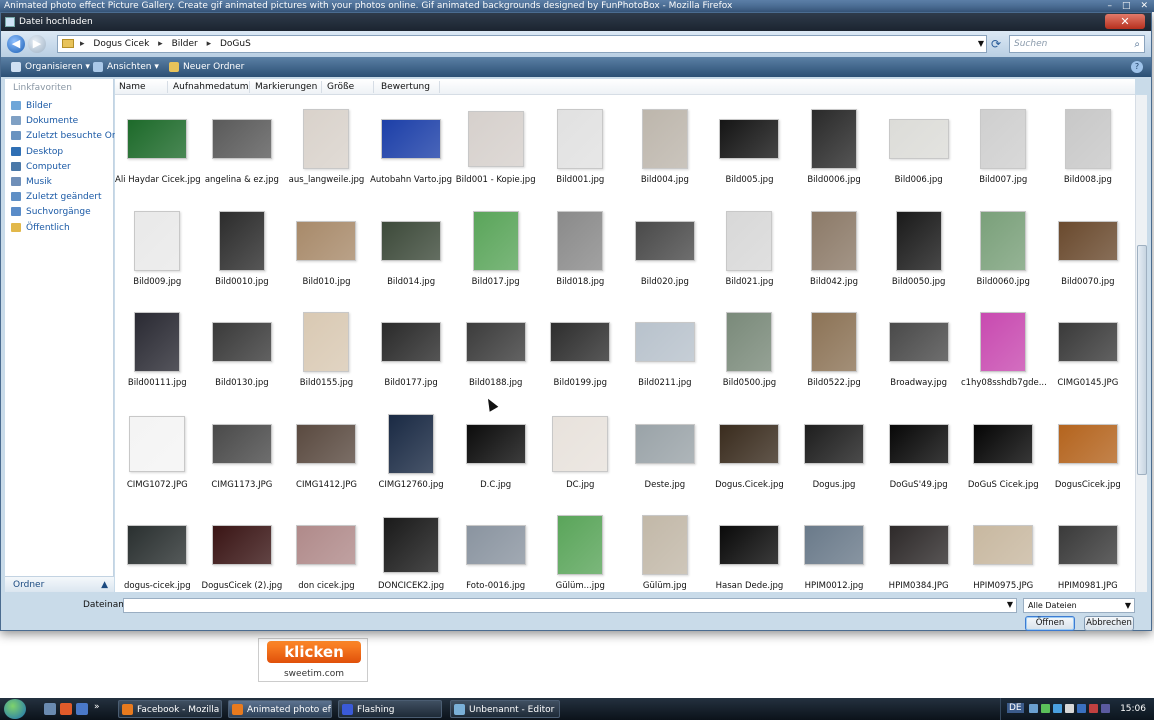 The height and width of the screenshot is (720, 1154). Describe the element at coordinates (1125, 21) in the screenshot. I see `dialog-close-button: ✕` at that location.